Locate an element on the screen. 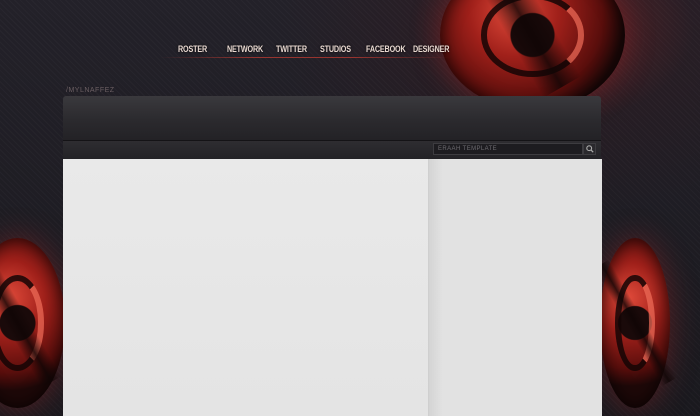  logo-emblem-top is located at coordinates (532, 55).